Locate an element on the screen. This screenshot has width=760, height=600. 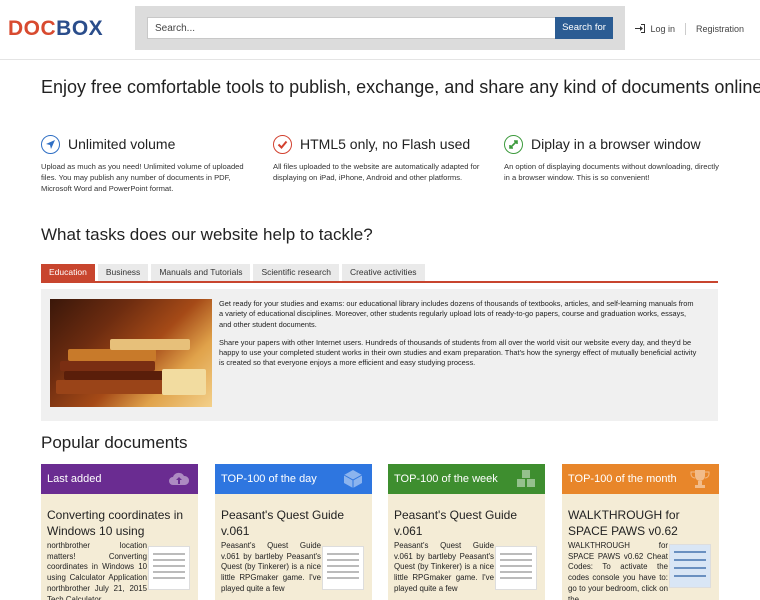
tab-manuals-and-tutorials: Manuals and Tutorials is located at coordinates (201, 272).